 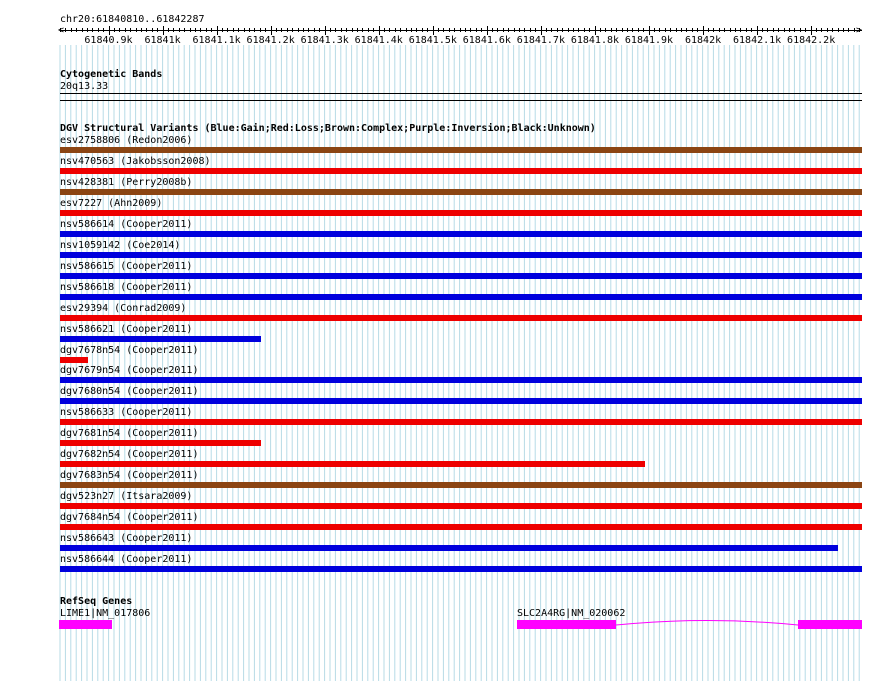 I want to click on location-label: chr20:61840810..61842287, so click(x=132, y=19).